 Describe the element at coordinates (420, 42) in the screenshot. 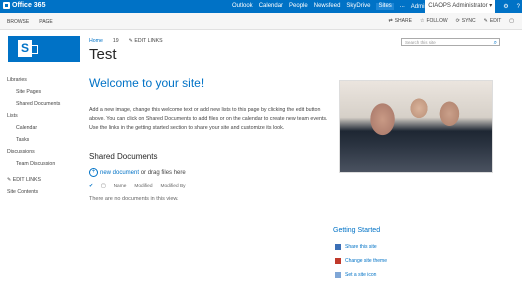

I see `search-placeholder: Search this site` at that location.